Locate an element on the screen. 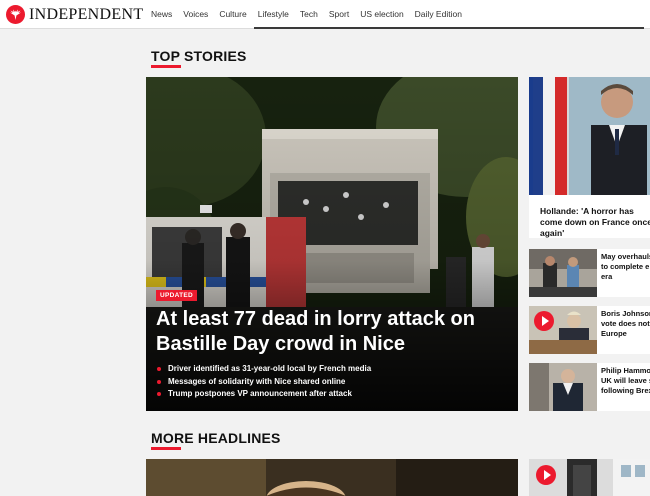 Image resolution: width=650 pixels, height=496 pixels. section-title-text: TOP STORIES is located at coordinates (199, 56).